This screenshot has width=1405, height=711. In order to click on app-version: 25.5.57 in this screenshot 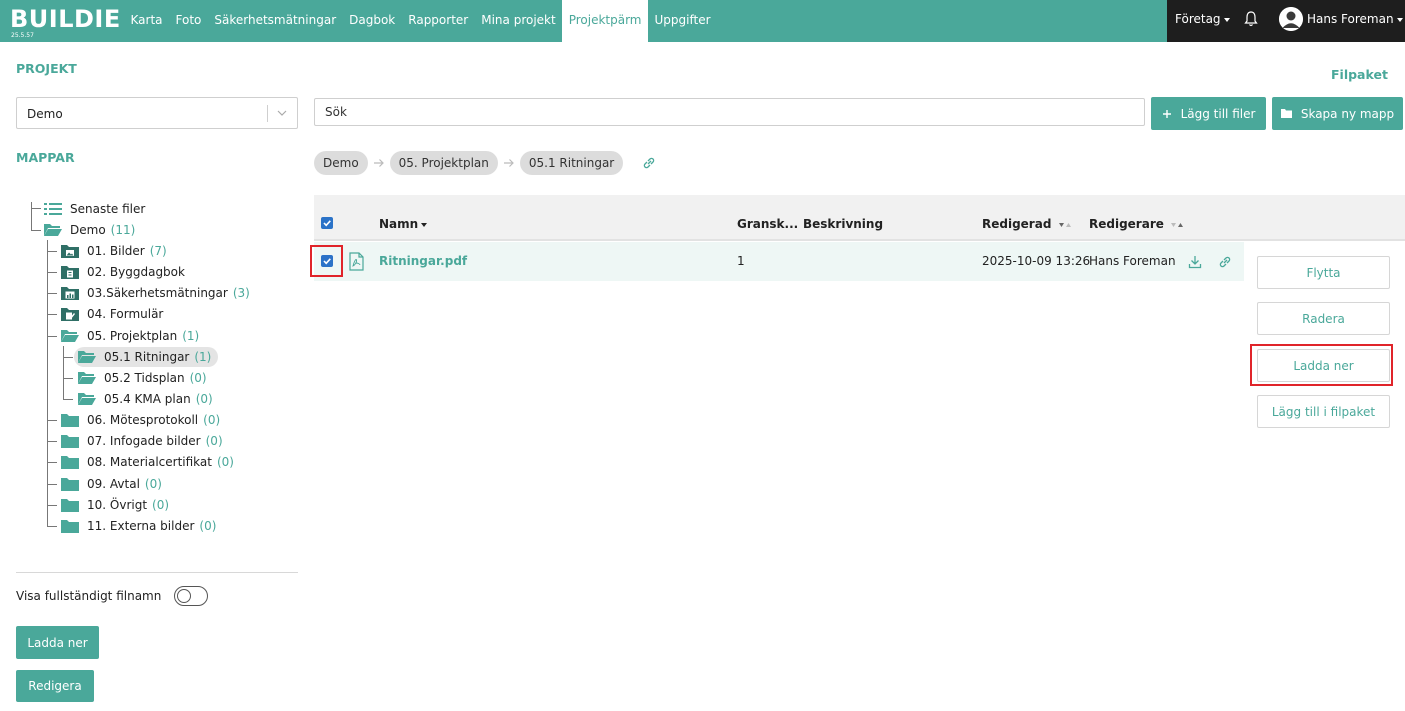, I will do `click(22, 35)`.